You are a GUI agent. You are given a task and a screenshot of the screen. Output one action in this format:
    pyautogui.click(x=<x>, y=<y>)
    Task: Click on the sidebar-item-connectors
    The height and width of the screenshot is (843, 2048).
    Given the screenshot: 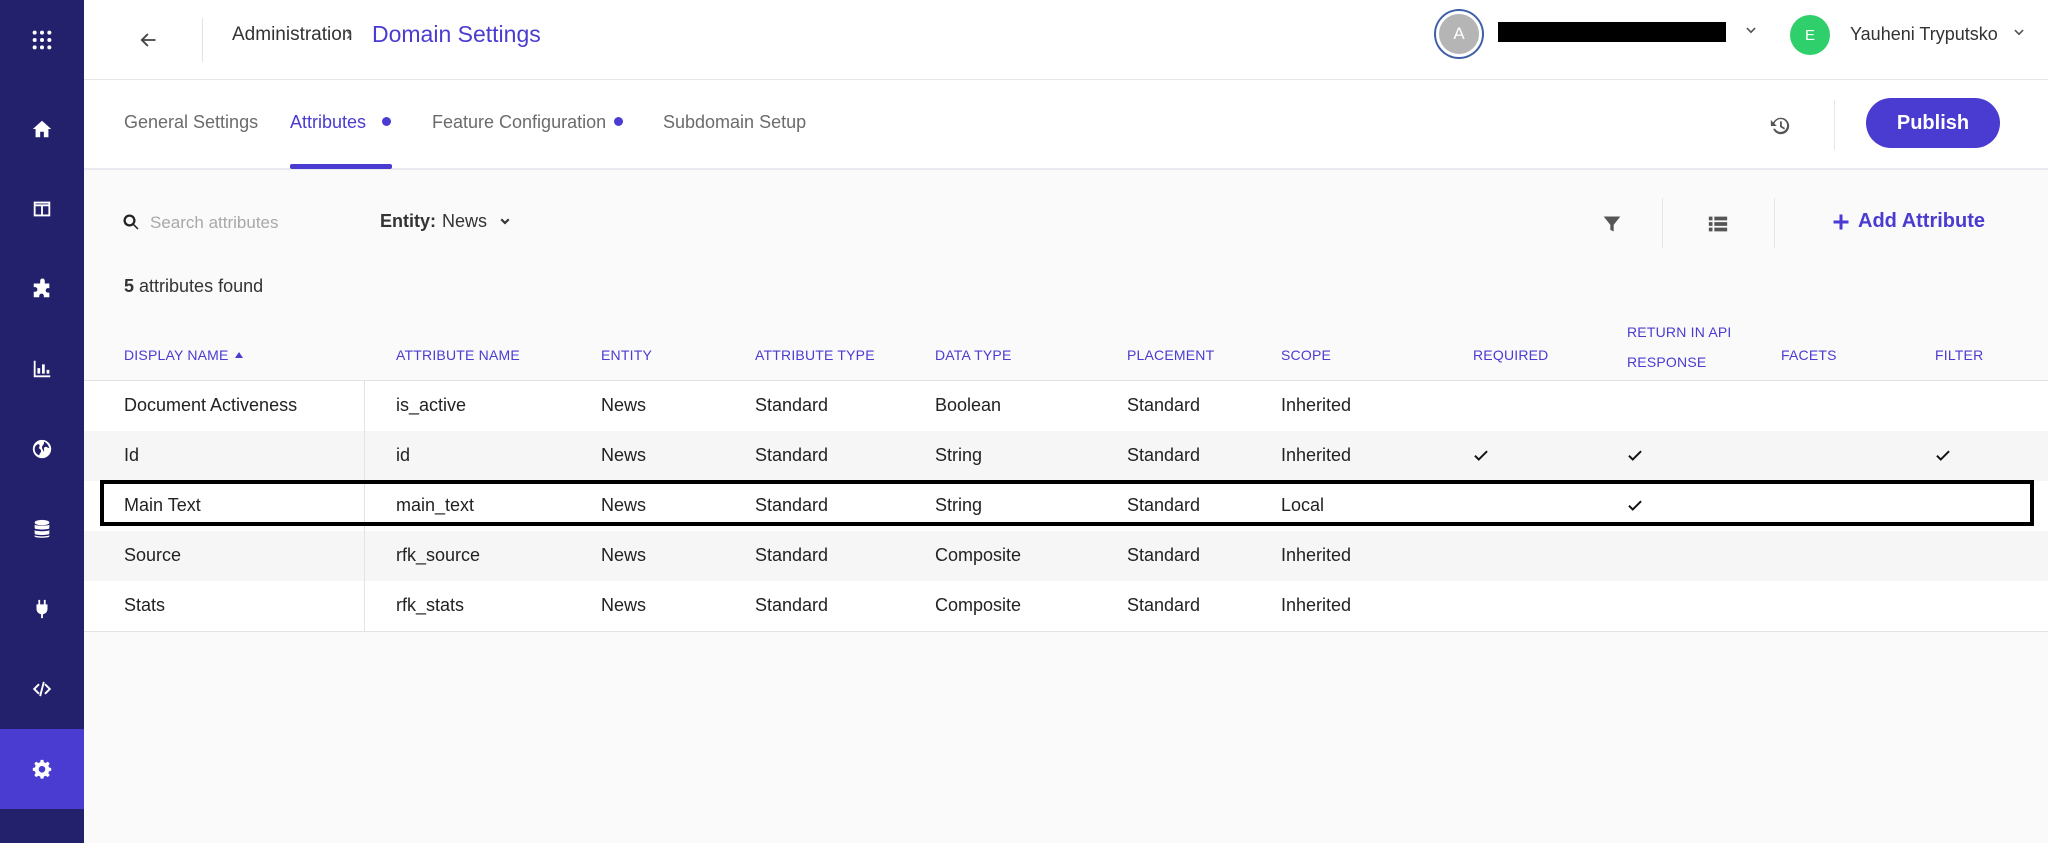 What is the action you would take?
    pyautogui.click(x=42, y=609)
    